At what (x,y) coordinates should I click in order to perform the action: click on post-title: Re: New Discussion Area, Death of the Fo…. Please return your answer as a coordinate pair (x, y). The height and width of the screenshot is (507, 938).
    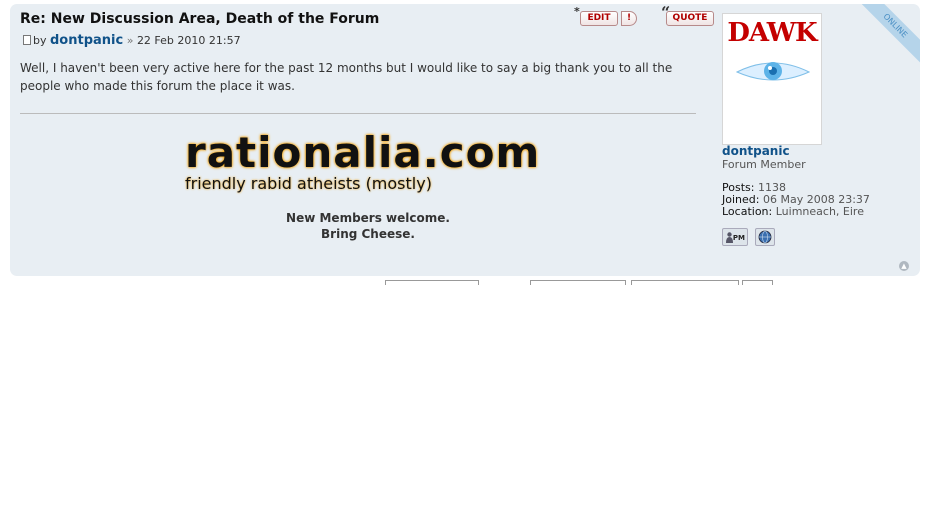
    Looking at the image, I should click on (199, 19).